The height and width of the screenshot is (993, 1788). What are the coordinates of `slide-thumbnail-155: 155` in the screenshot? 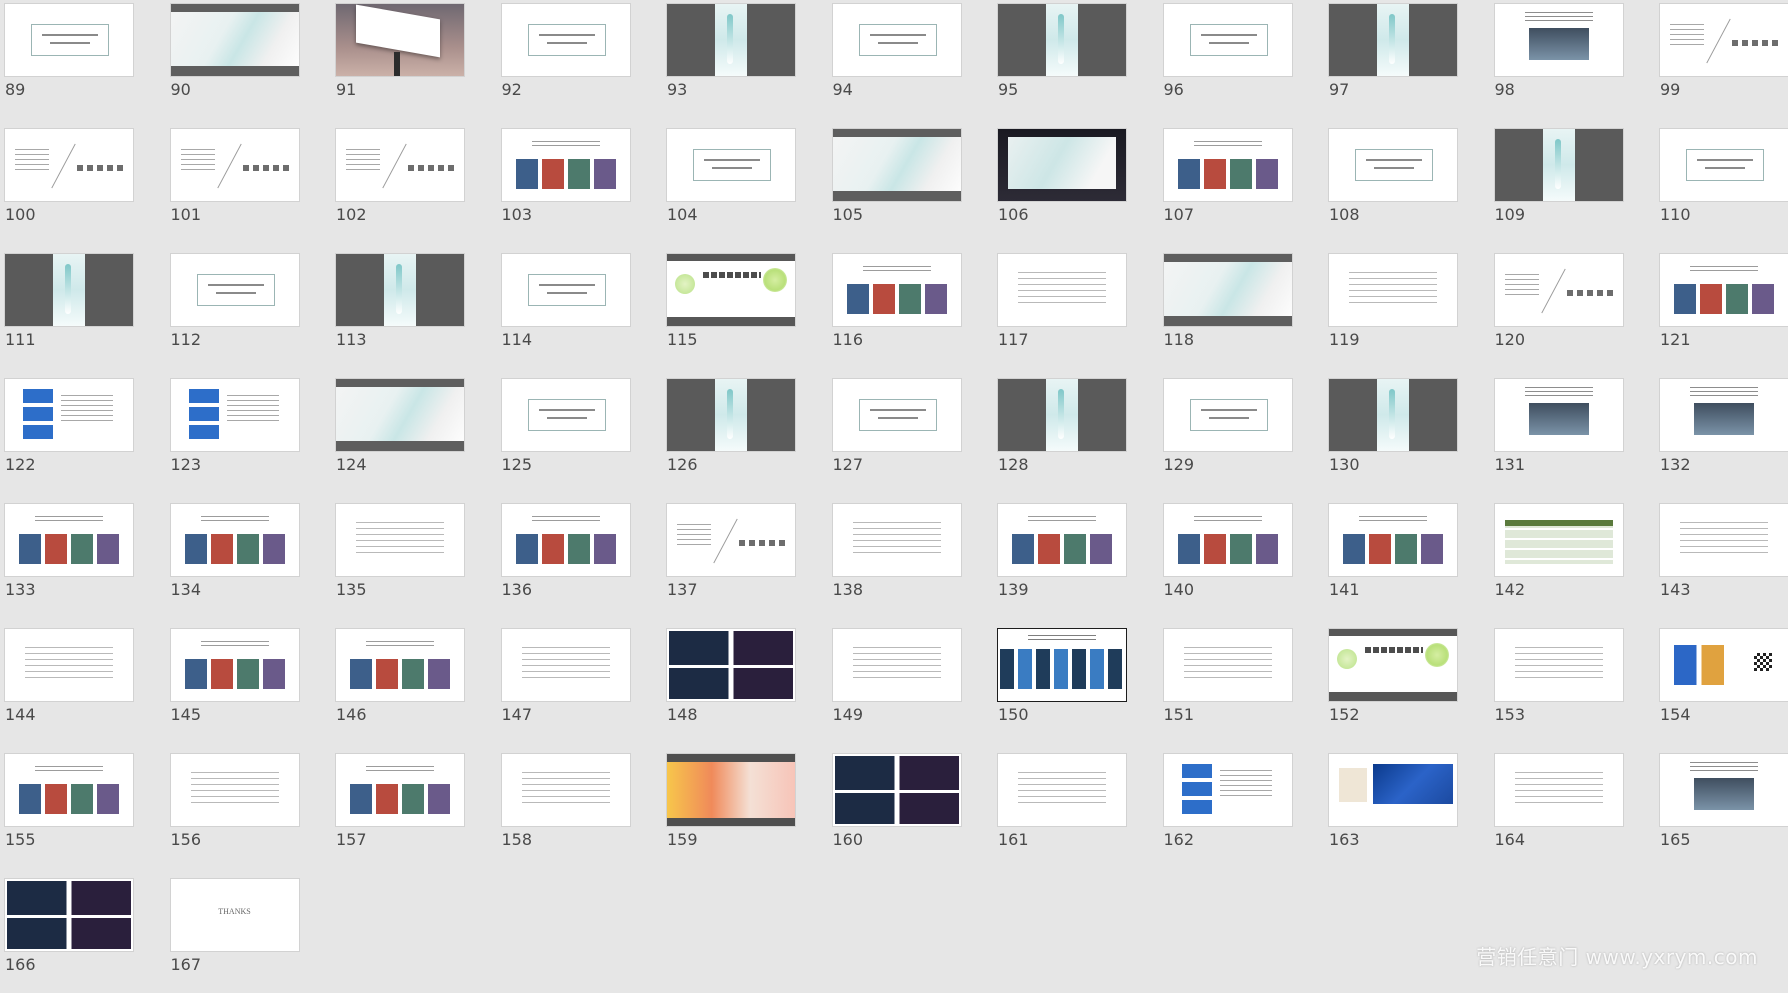 It's located at (75, 809).